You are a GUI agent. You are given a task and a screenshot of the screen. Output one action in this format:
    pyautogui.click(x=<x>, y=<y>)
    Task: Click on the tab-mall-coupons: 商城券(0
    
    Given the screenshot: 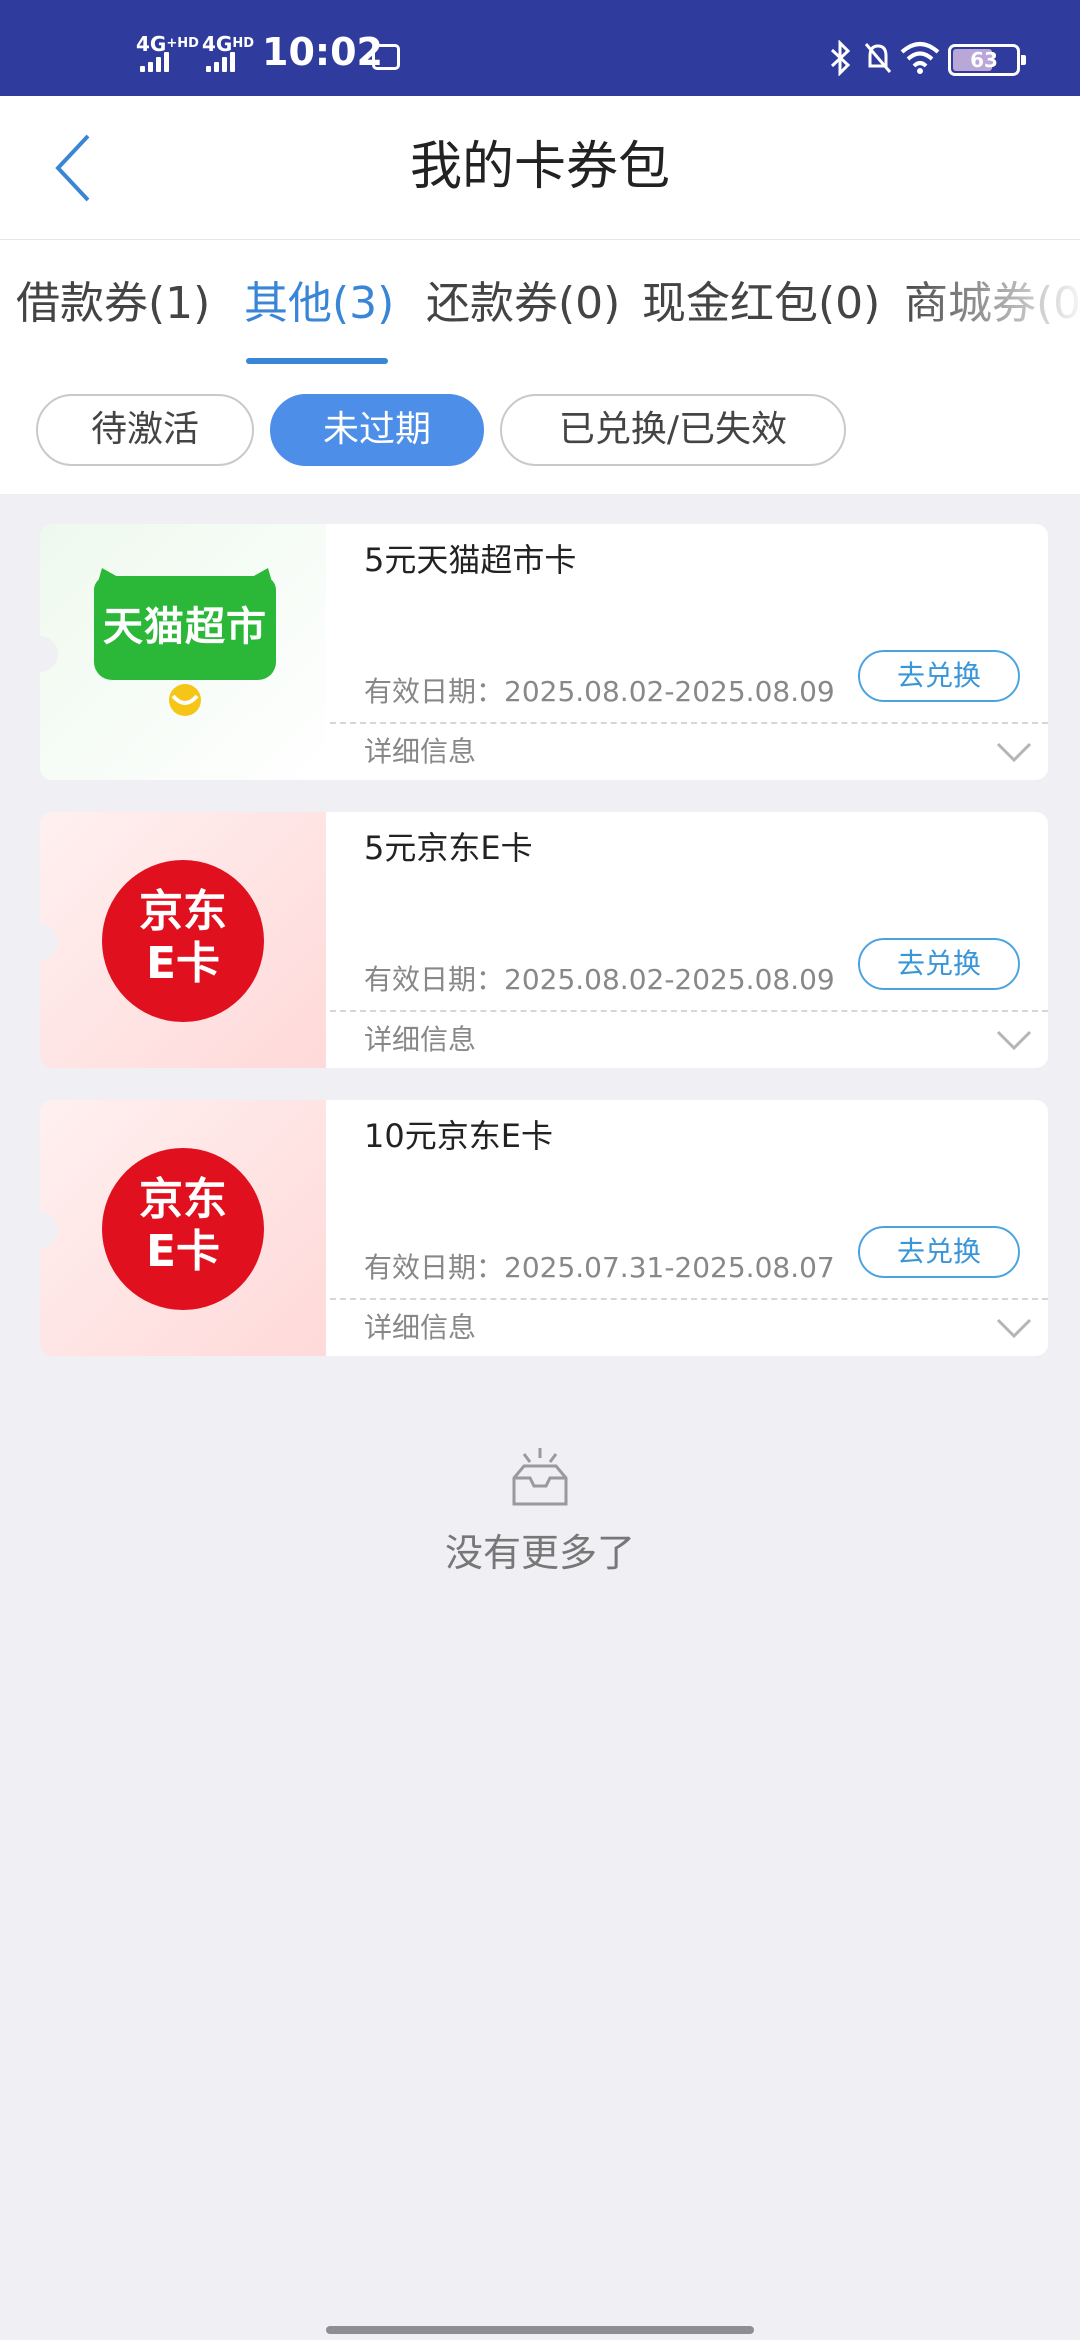 What is the action you would take?
    pyautogui.click(x=992, y=304)
    